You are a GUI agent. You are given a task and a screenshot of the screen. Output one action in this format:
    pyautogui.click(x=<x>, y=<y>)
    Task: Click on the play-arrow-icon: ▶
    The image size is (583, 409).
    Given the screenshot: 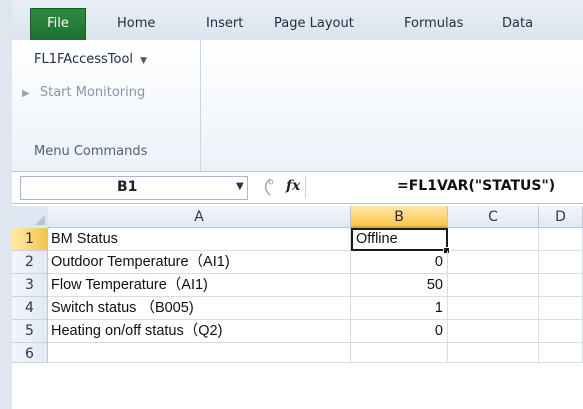 What is the action you would take?
    pyautogui.click(x=26, y=93)
    